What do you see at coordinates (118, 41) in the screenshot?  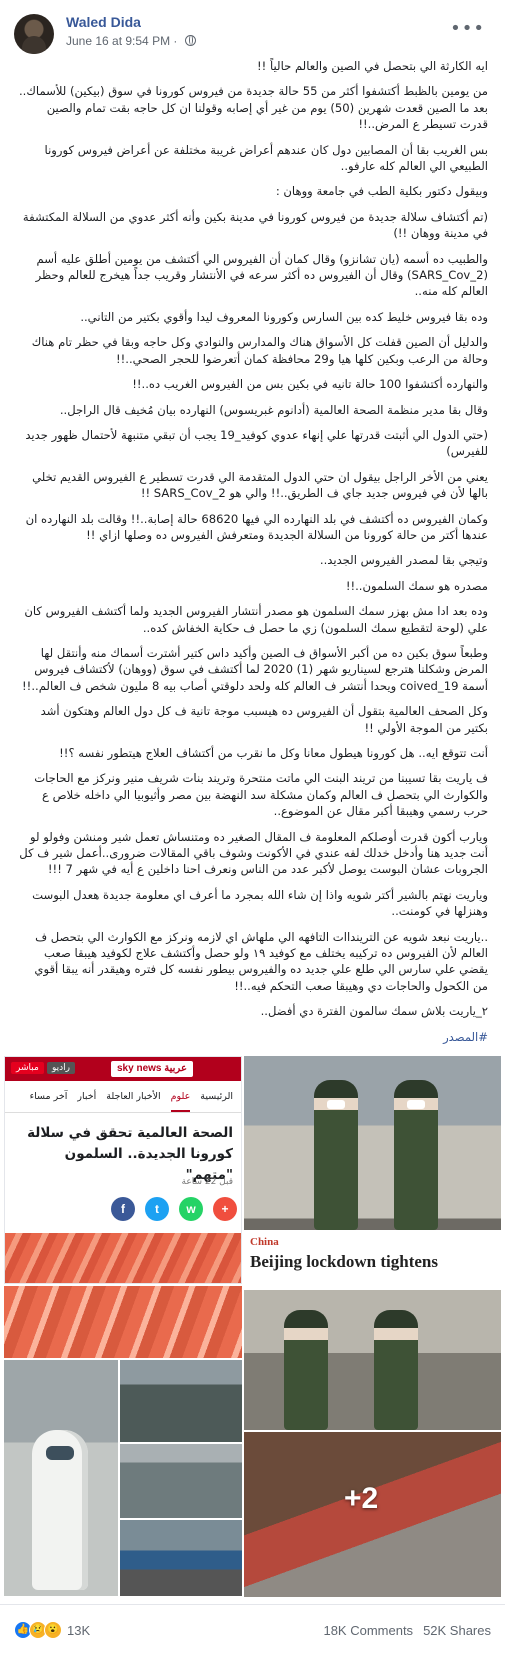 I see `post-timestamp: June 16 at 9:54 PM` at bounding box center [118, 41].